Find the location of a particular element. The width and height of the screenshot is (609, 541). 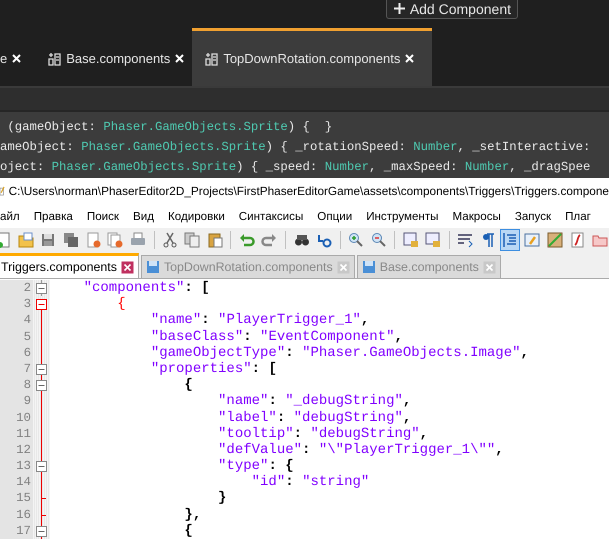

menu-item: Макросы is located at coordinates (476, 216).